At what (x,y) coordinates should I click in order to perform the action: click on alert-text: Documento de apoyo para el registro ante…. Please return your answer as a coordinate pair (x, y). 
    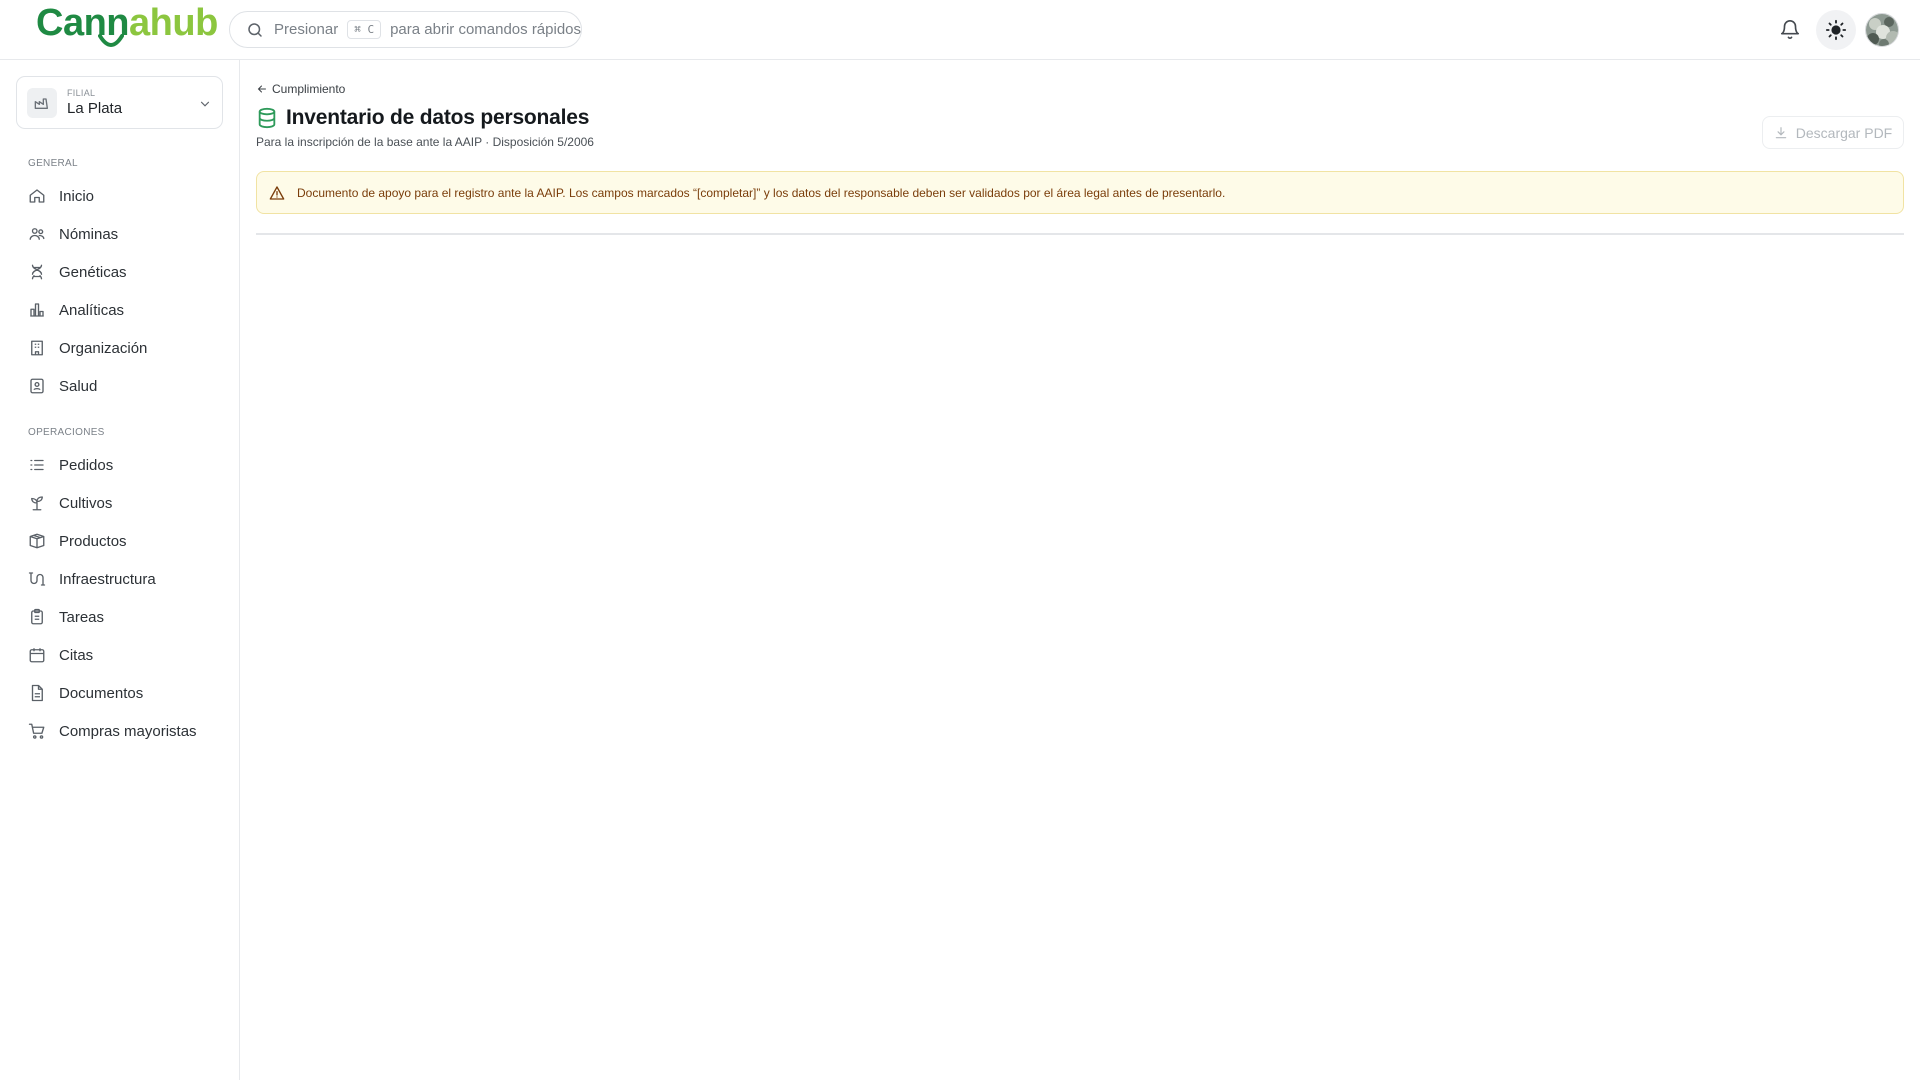
    Looking at the image, I should click on (761, 192).